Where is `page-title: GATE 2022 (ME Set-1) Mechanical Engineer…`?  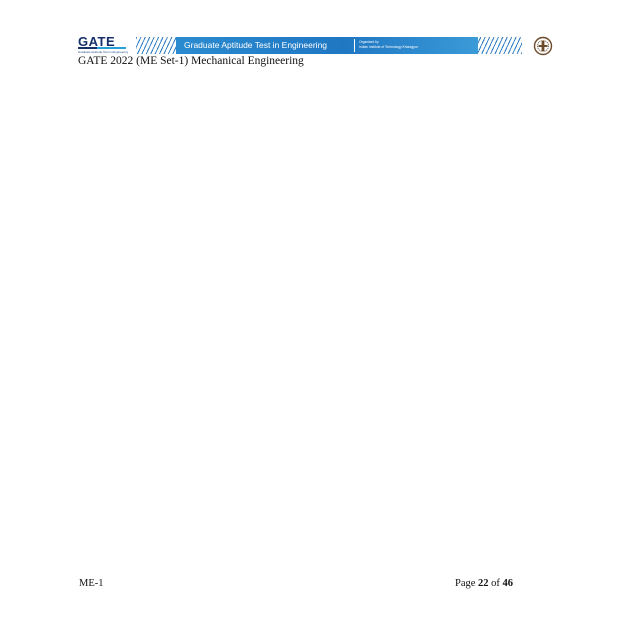
page-title: GATE 2022 (ME Set-1) Mechanical Engineer… is located at coordinates (191, 61).